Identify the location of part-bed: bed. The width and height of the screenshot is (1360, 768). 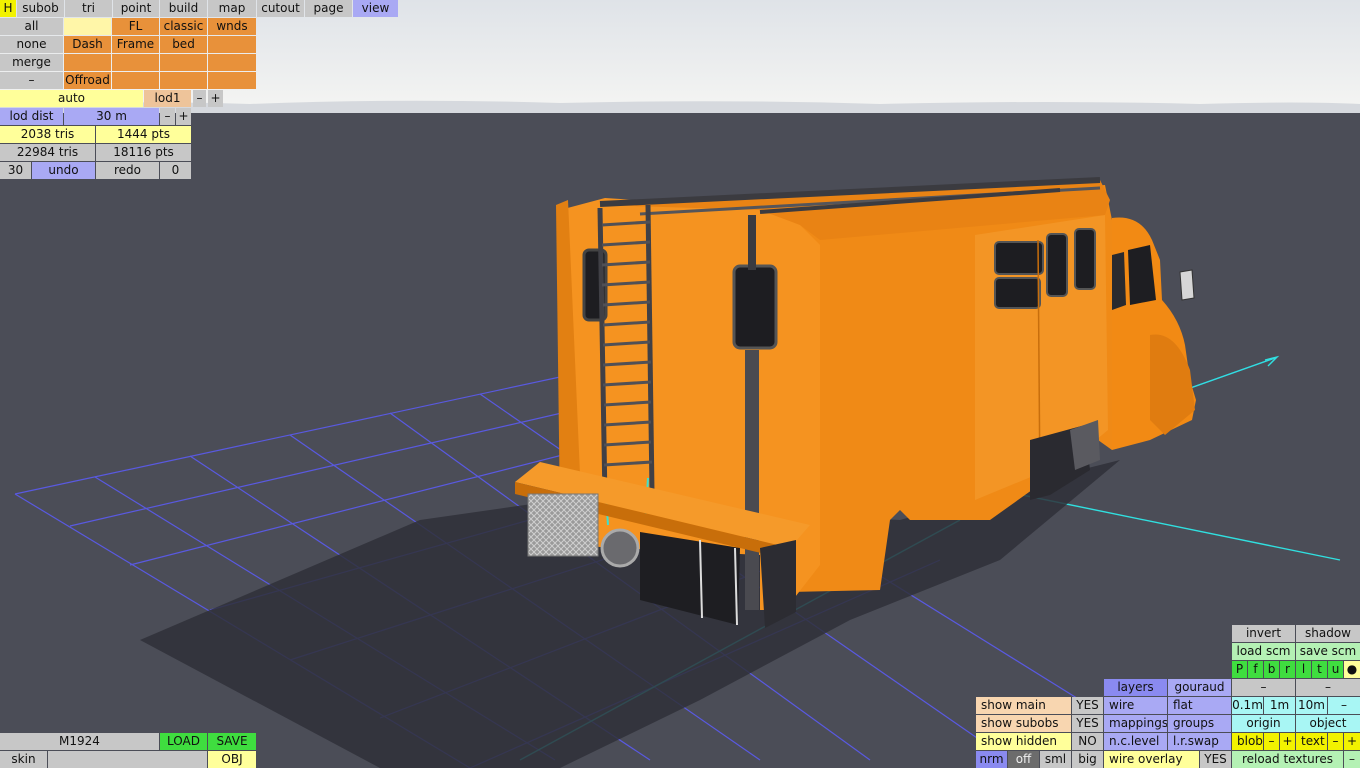
(183, 44).